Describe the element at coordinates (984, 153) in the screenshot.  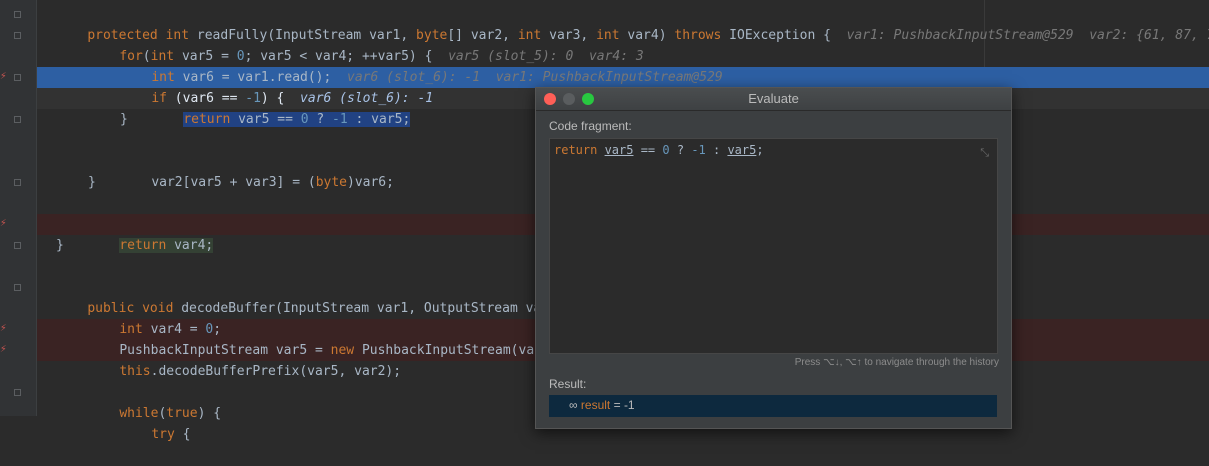
I see `collapse-icon: ⤡` at that location.